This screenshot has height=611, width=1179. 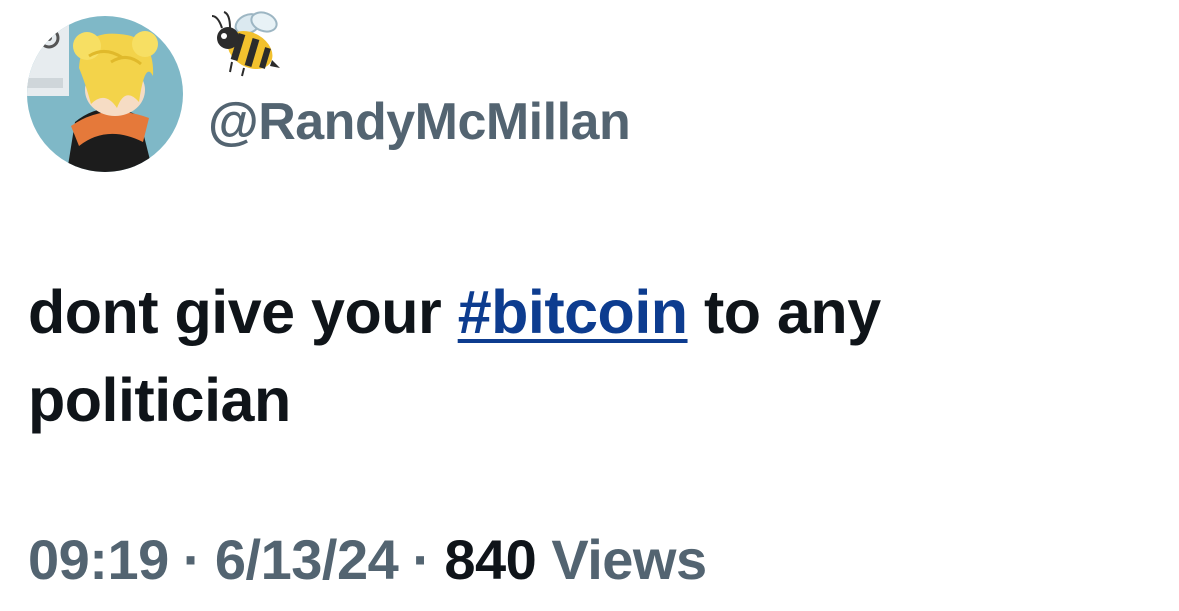 I want to click on tweet-date: 6/13/24, so click(x=307, y=559).